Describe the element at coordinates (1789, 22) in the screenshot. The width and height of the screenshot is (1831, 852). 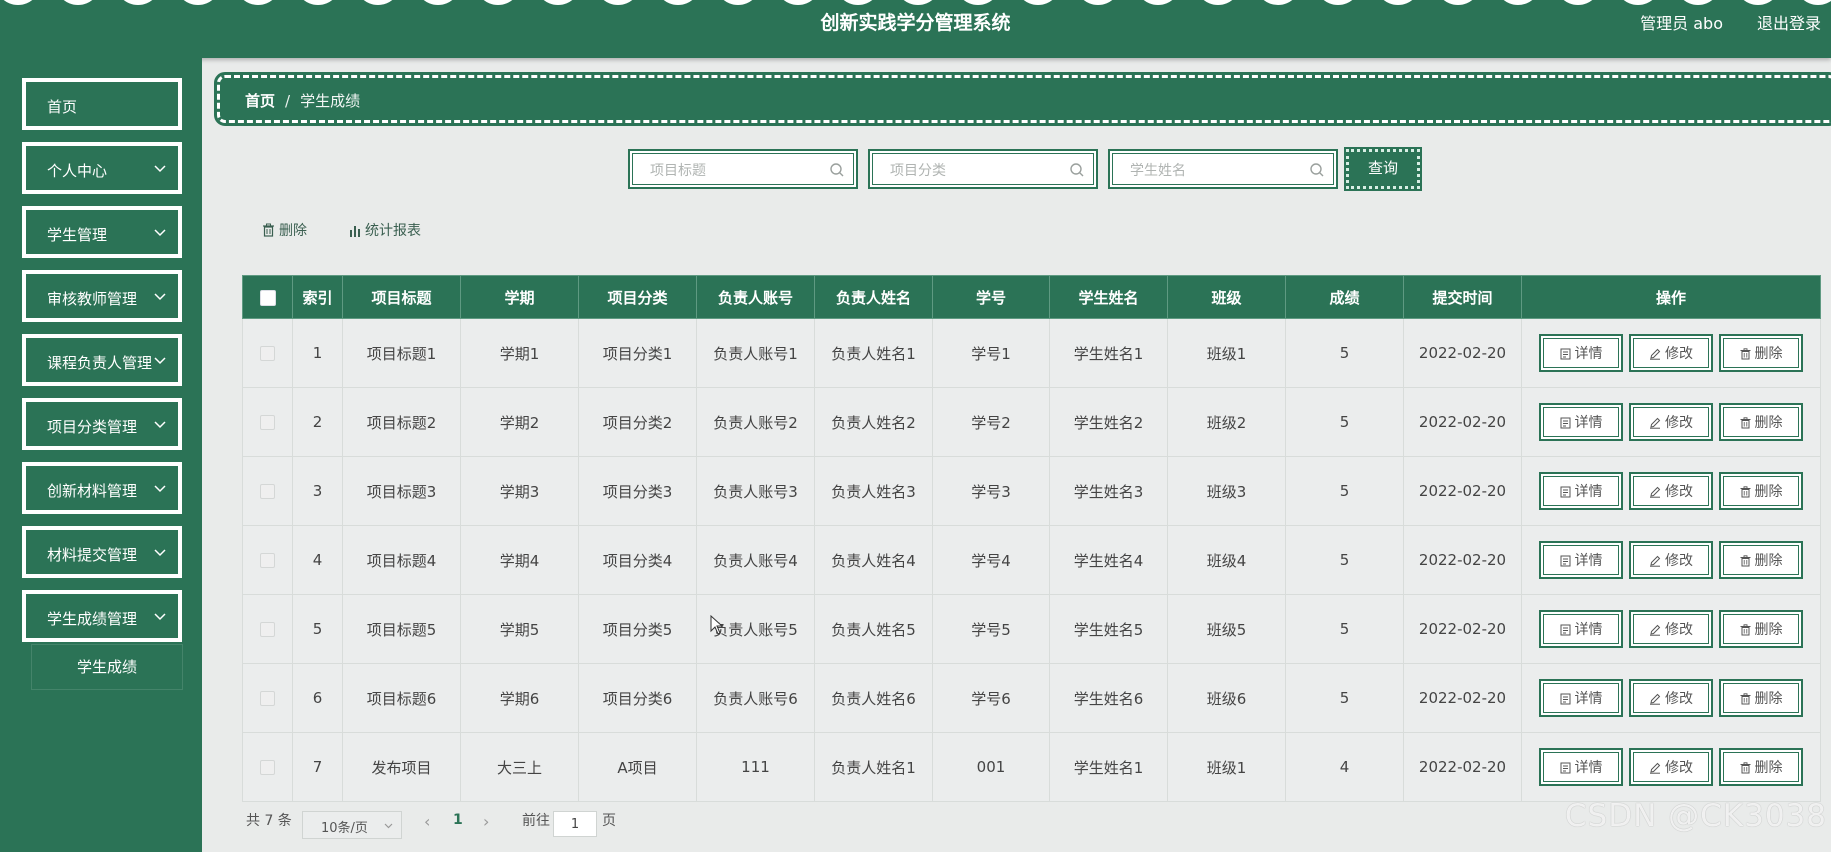
I see `logout-link: 退出登录` at that location.